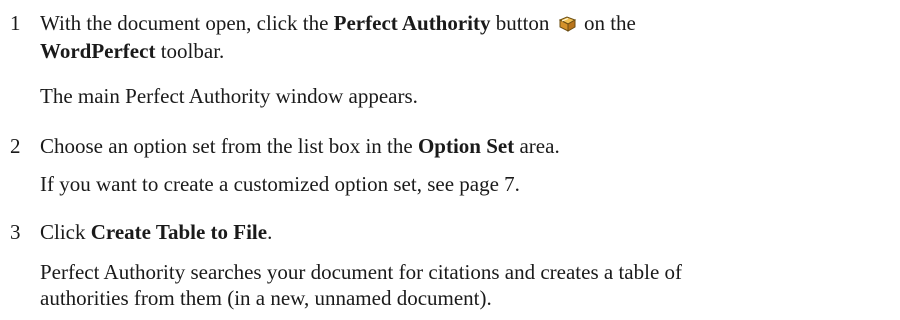 The height and width of the screenshot is (320, 900). Describe the element at coordinates (15, 146) in the screenshot. I see `step-number: 2` at that location.